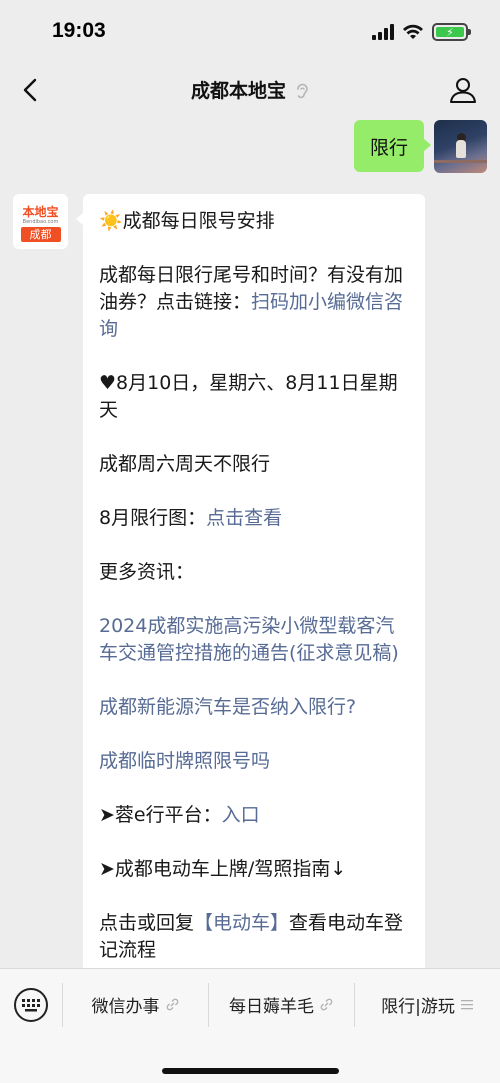 The width and height of the screenshot is (500, 1083). Describe the element at coordinates (271, 1006) in the screenshot. I see `menu-item-label: 每日薅羊毛` at that location.